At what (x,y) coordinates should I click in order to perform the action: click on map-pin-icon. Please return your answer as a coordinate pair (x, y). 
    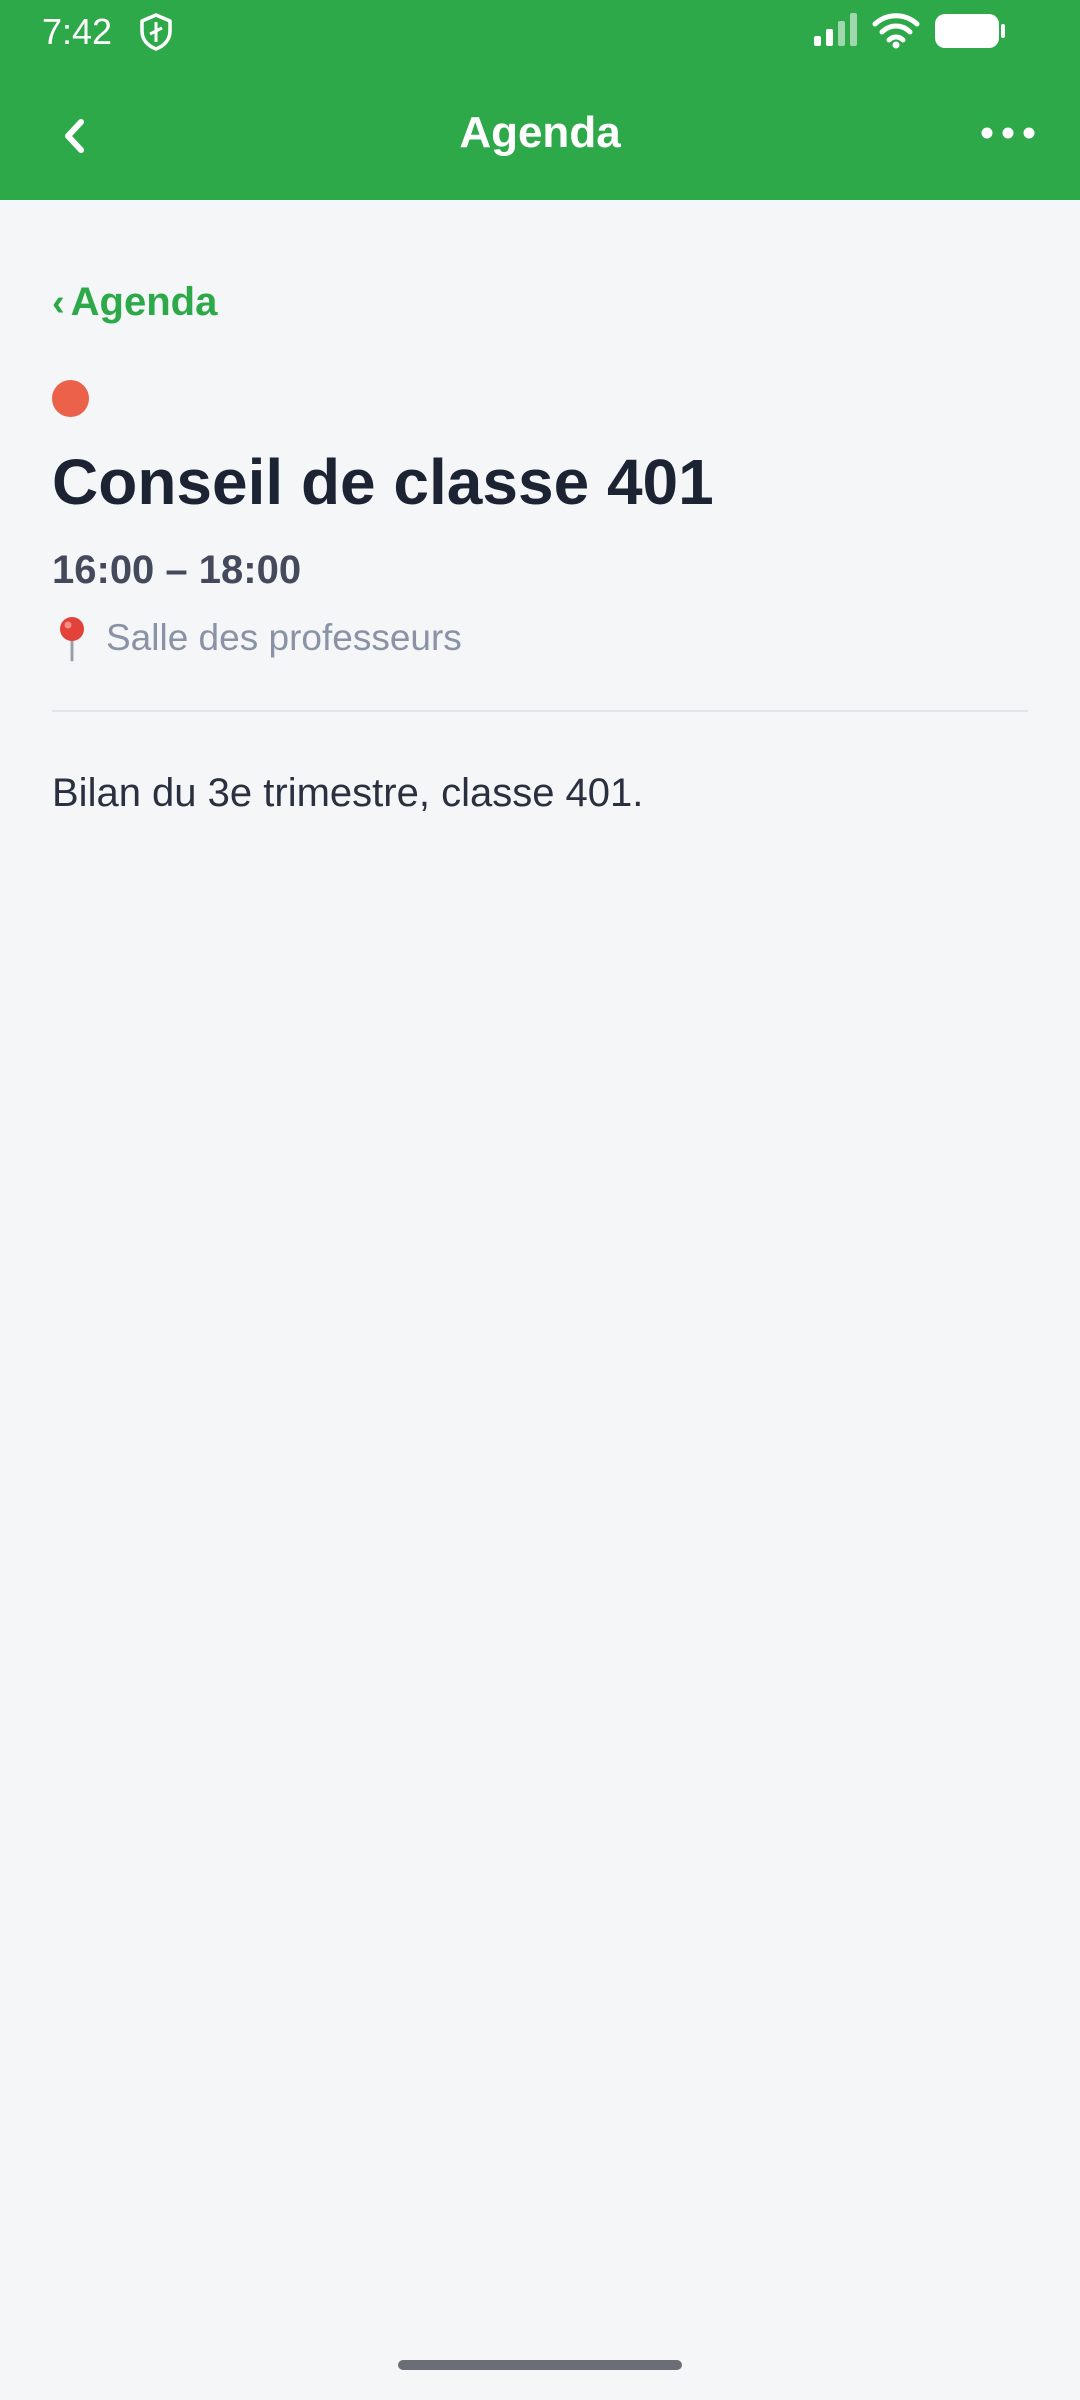
    Looking at the image, I should click on (72, 639).